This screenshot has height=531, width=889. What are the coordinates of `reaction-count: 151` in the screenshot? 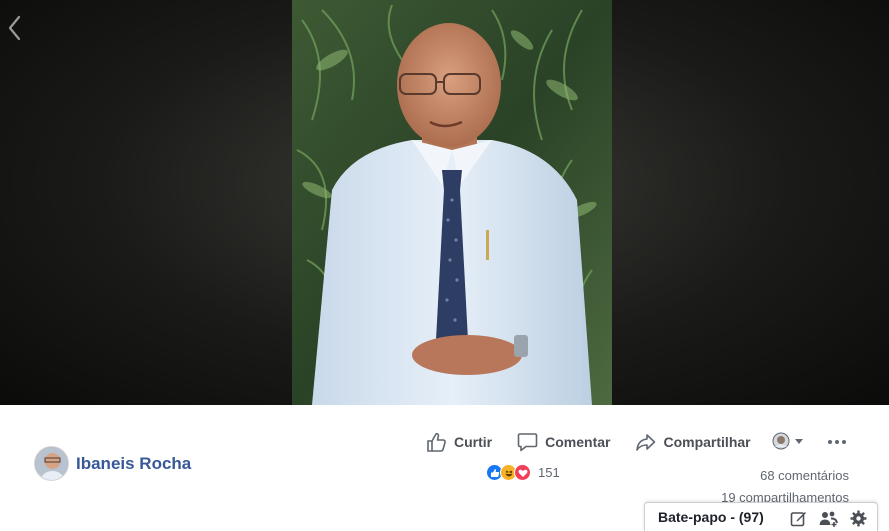 It's located at (549, 472).